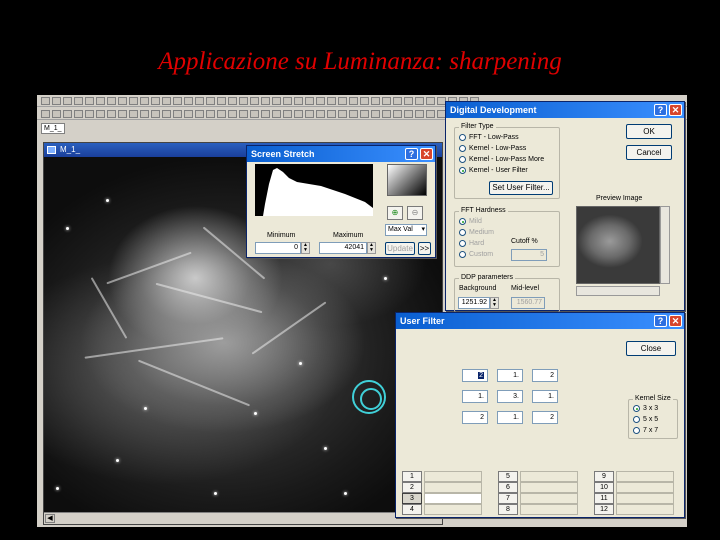 This screenshot has height=540, width=720. Describe the element at coordinates (476, 254) in the screenshot. I see `hardness-option-custom: Custom` at that location.